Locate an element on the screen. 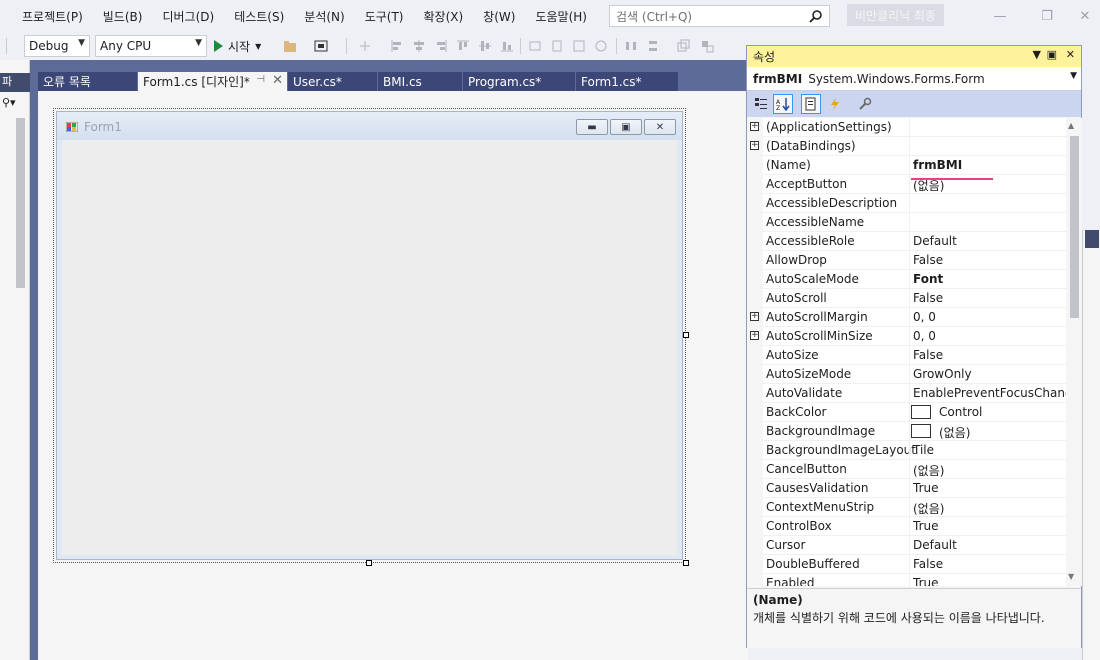 This screenshot has width=1100, height=660. property-row: + (ApplicationSettings) is located at coordinates (906, 127).